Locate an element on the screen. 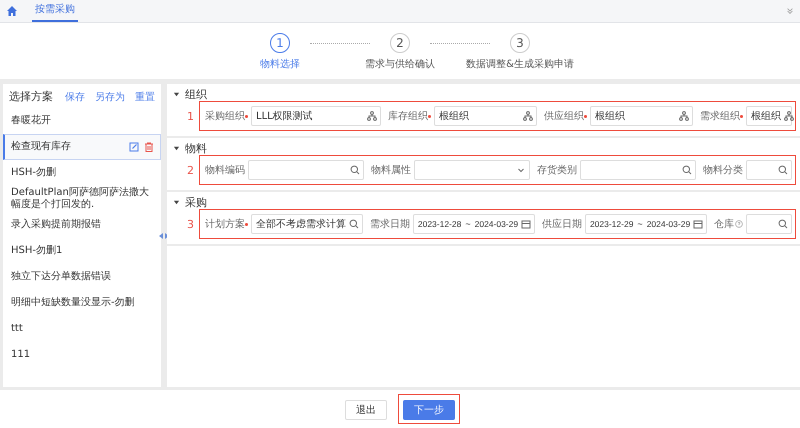 This screenshot has height=428, width=800. field-label: 物料属性 is located at coordinates (391, 170).